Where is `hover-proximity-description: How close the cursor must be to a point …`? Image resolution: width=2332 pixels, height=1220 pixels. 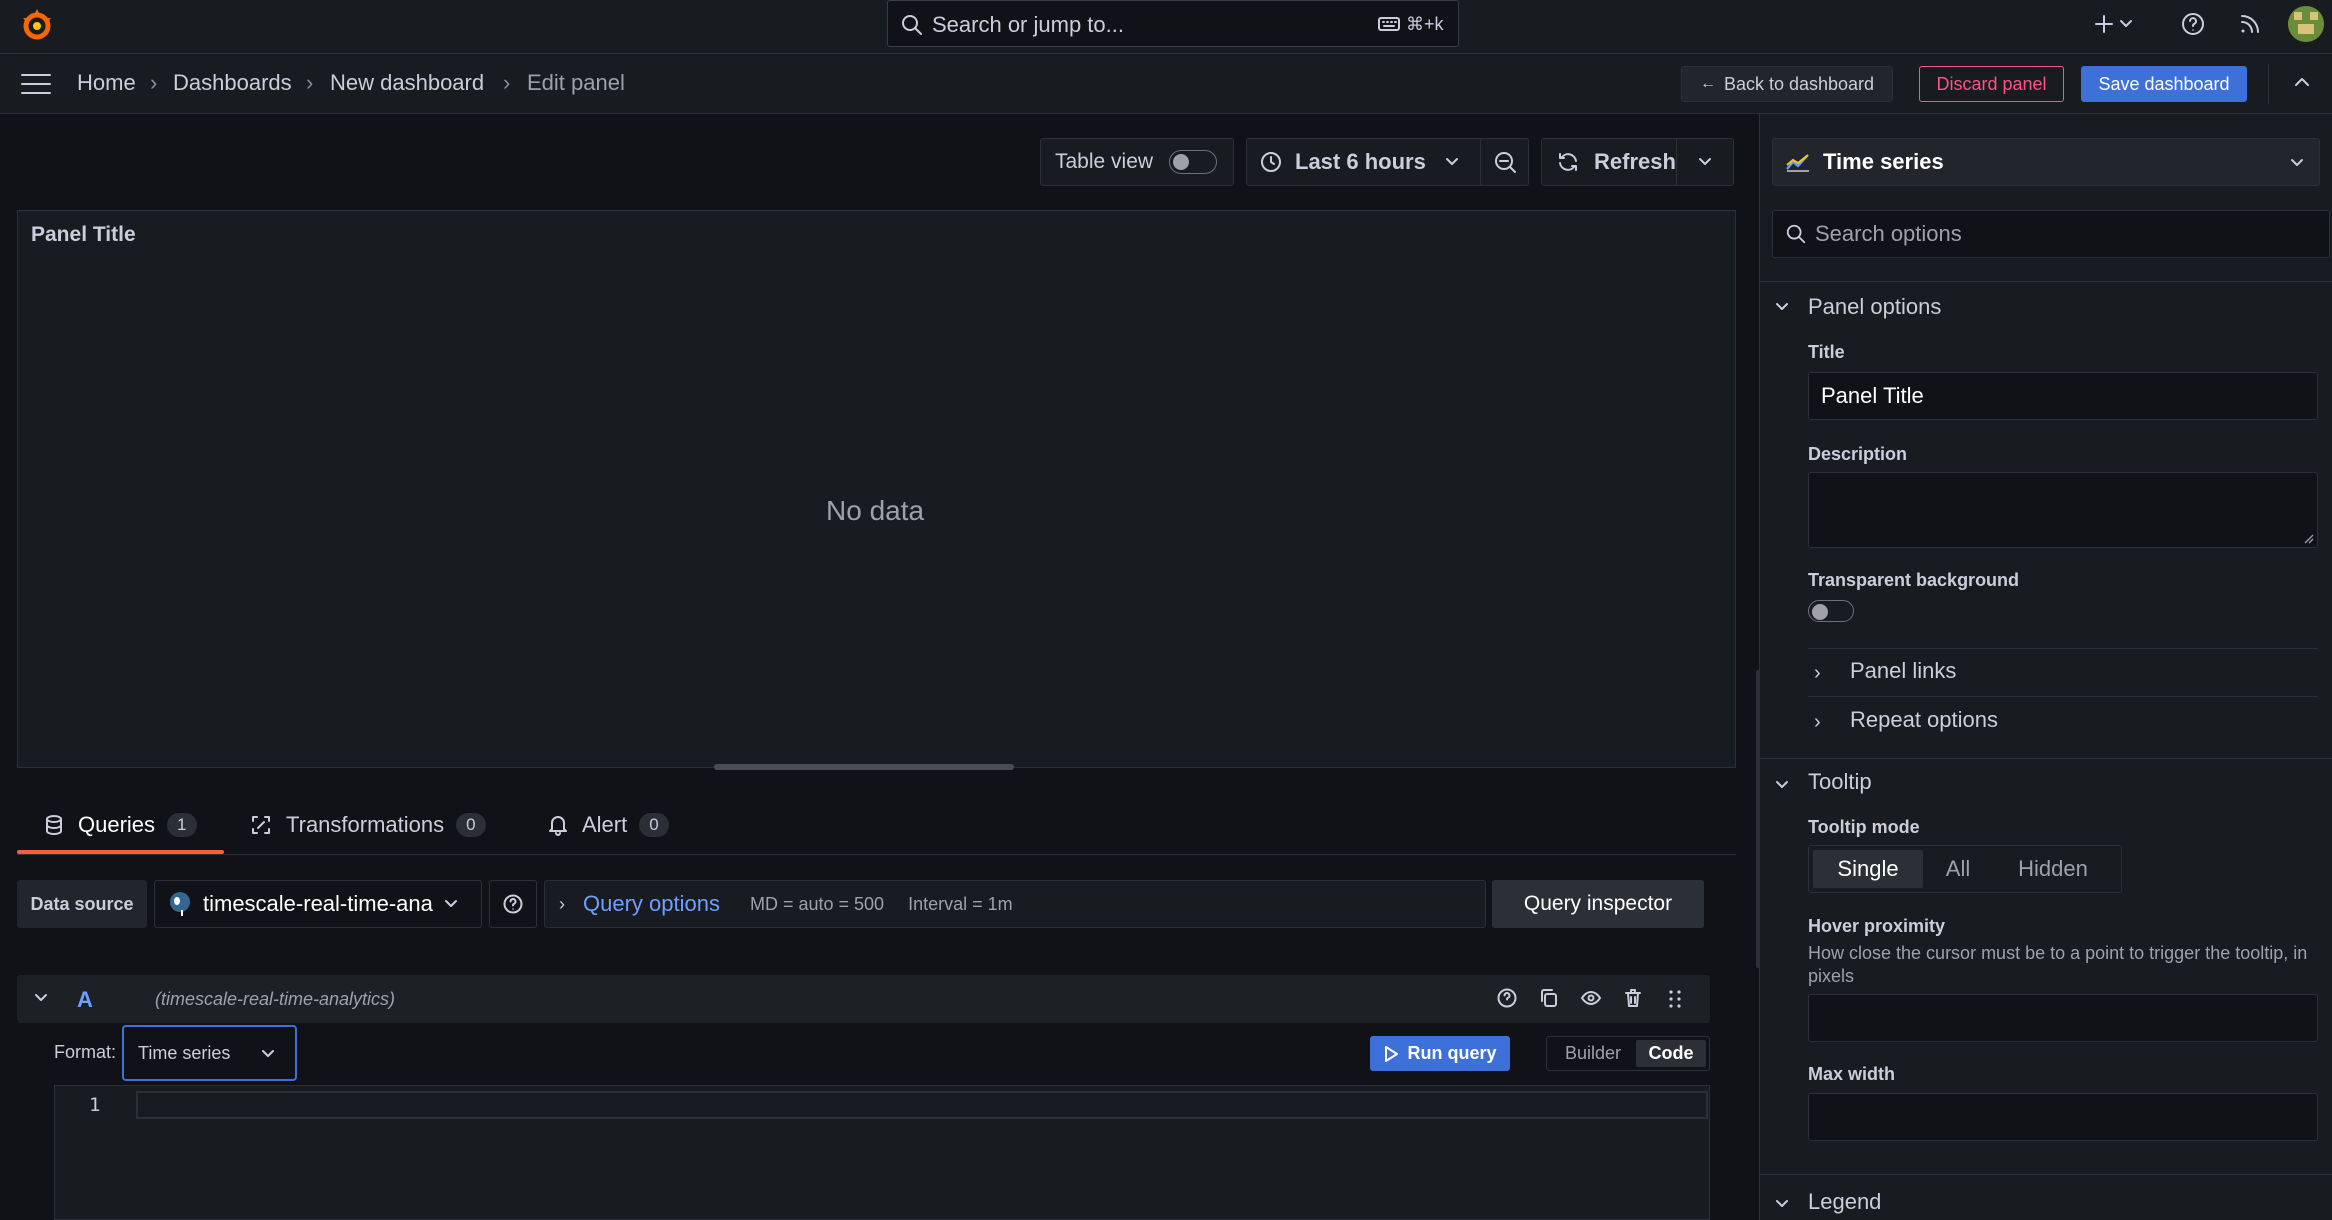
hover-proximity-description: How close the cursor must be to a point … is located at coordinates (2058, 964).